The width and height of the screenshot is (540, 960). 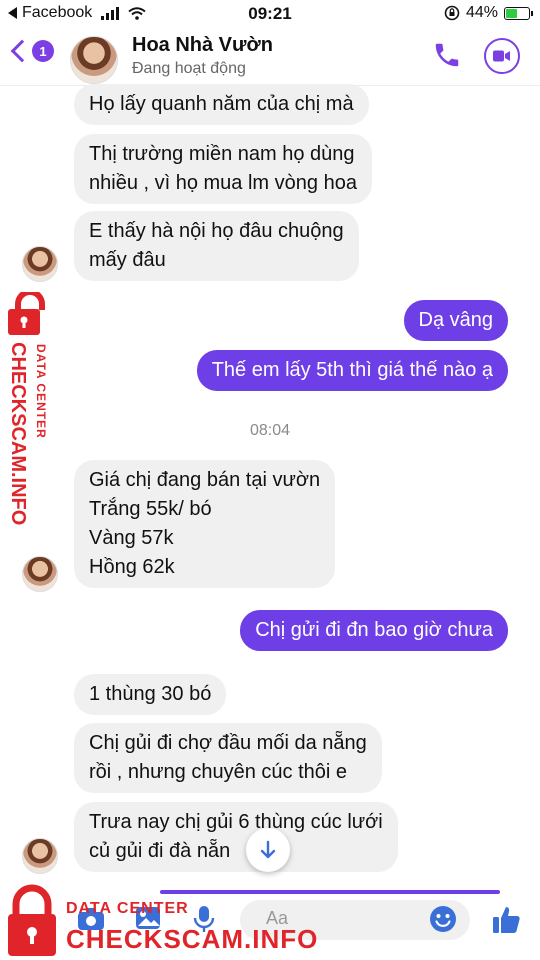 What do you see at coordinates (518, 13) in the screenshot?
I see `battery-icon` at bounding box center [518, 13].